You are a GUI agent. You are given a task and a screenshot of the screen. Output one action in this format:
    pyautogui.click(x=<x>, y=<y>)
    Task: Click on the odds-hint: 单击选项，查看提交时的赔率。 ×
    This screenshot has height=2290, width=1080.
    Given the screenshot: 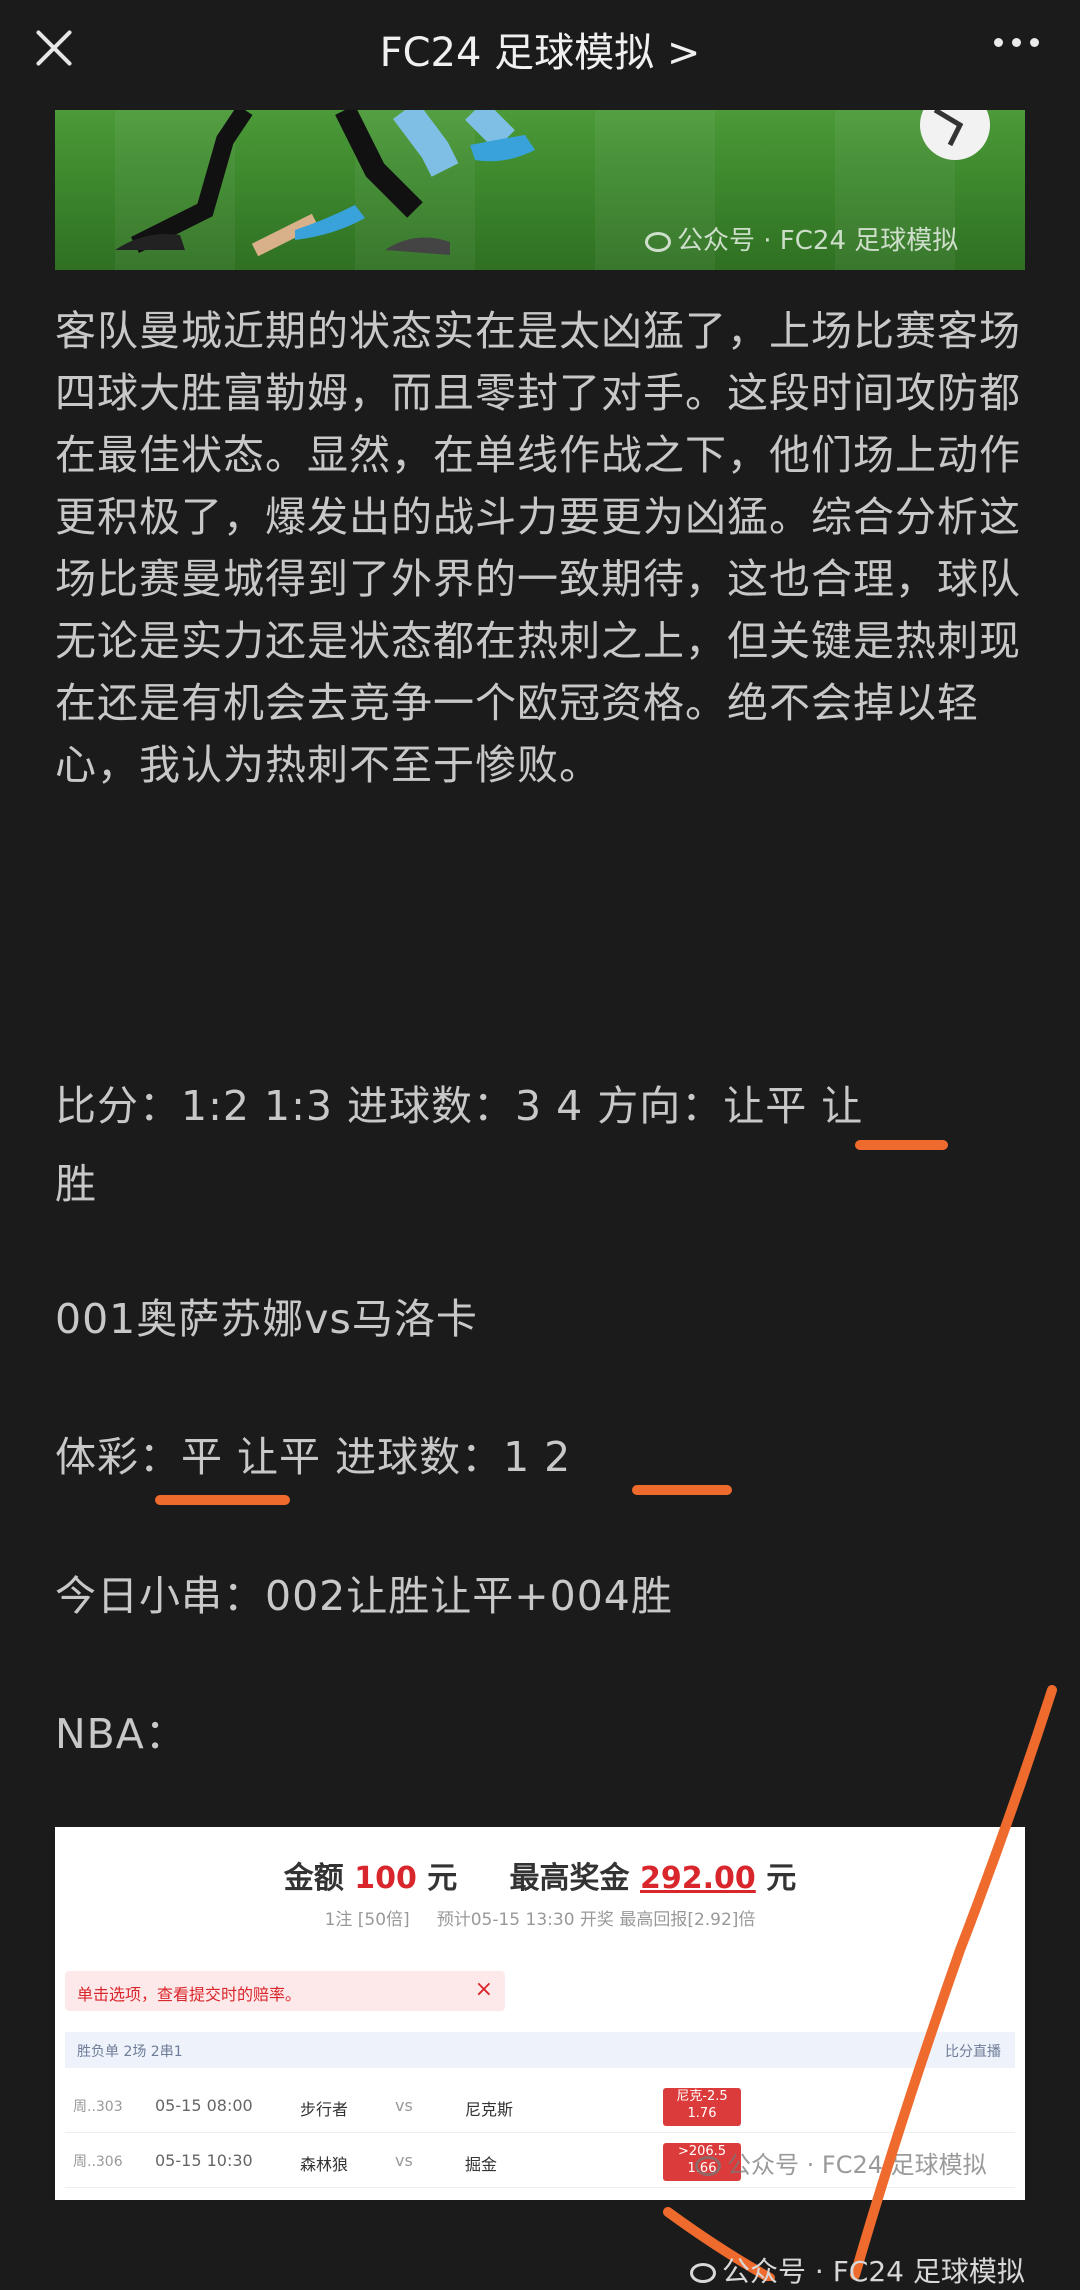 What is the action you would take?
    pyautogui.click(x=285, y=1991)
    